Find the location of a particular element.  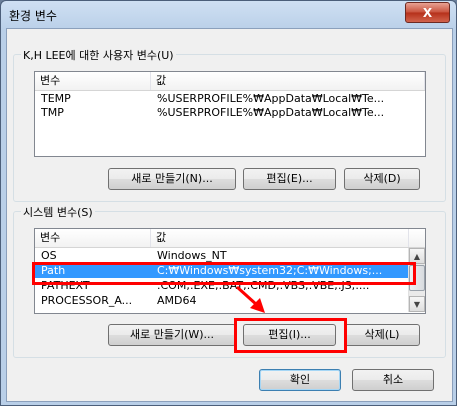

annotation-arrow-icon is located at coordinates (250, 299).